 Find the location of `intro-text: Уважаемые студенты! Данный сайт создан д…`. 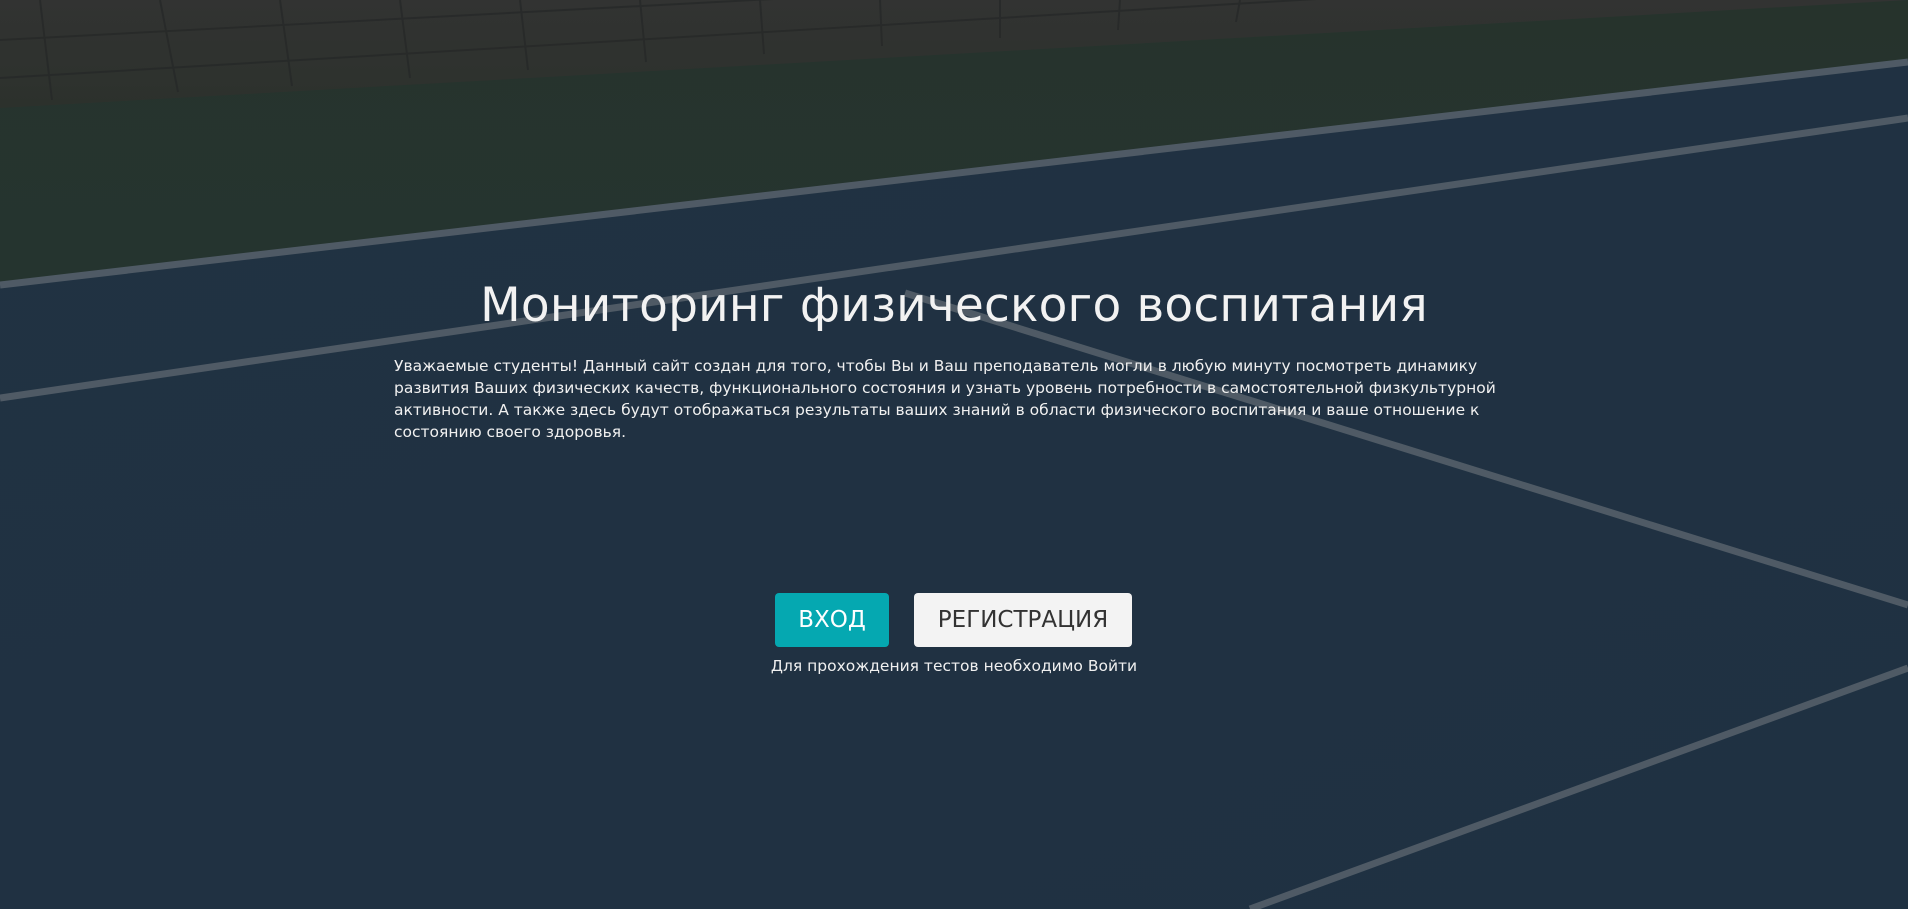

intro-text: Уважаемые студенты! Данный сайт создан д… is located at coordinates (945, 399).